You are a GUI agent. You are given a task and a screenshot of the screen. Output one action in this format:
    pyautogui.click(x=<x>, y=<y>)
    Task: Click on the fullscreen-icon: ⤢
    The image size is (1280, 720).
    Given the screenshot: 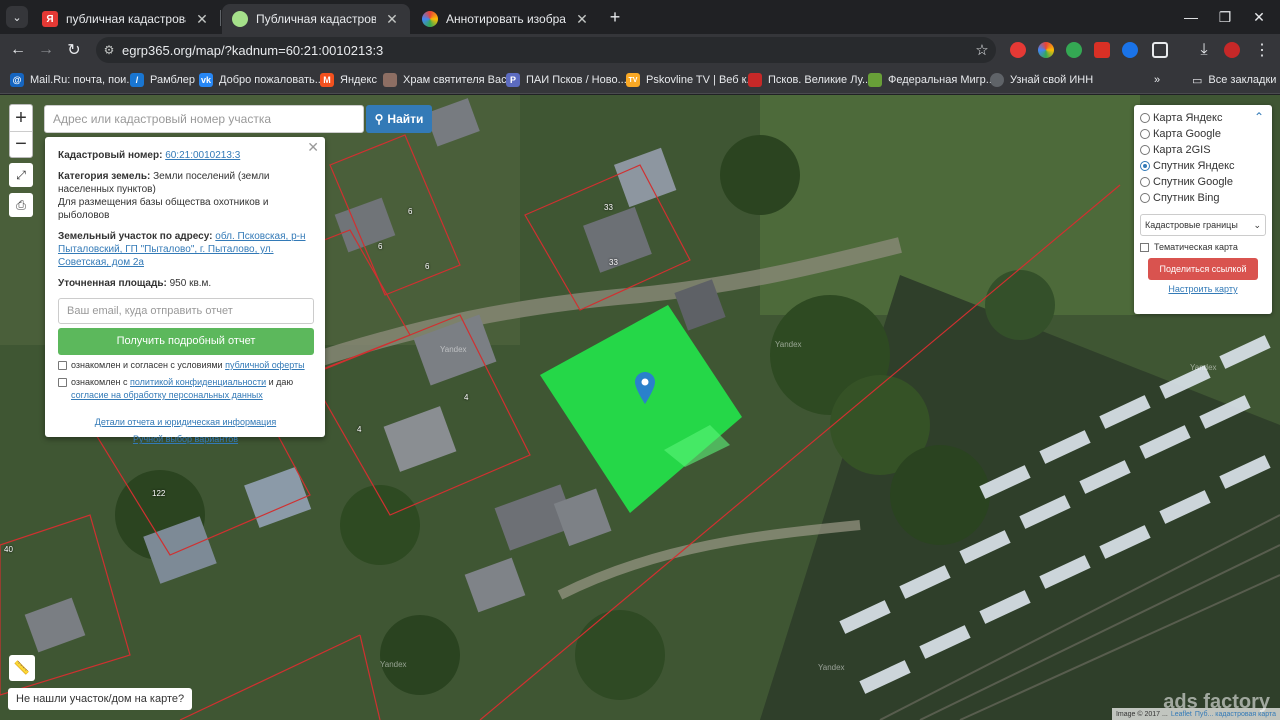 What is the action you would take?
    pyautogui.click(x=21, y=175)
    